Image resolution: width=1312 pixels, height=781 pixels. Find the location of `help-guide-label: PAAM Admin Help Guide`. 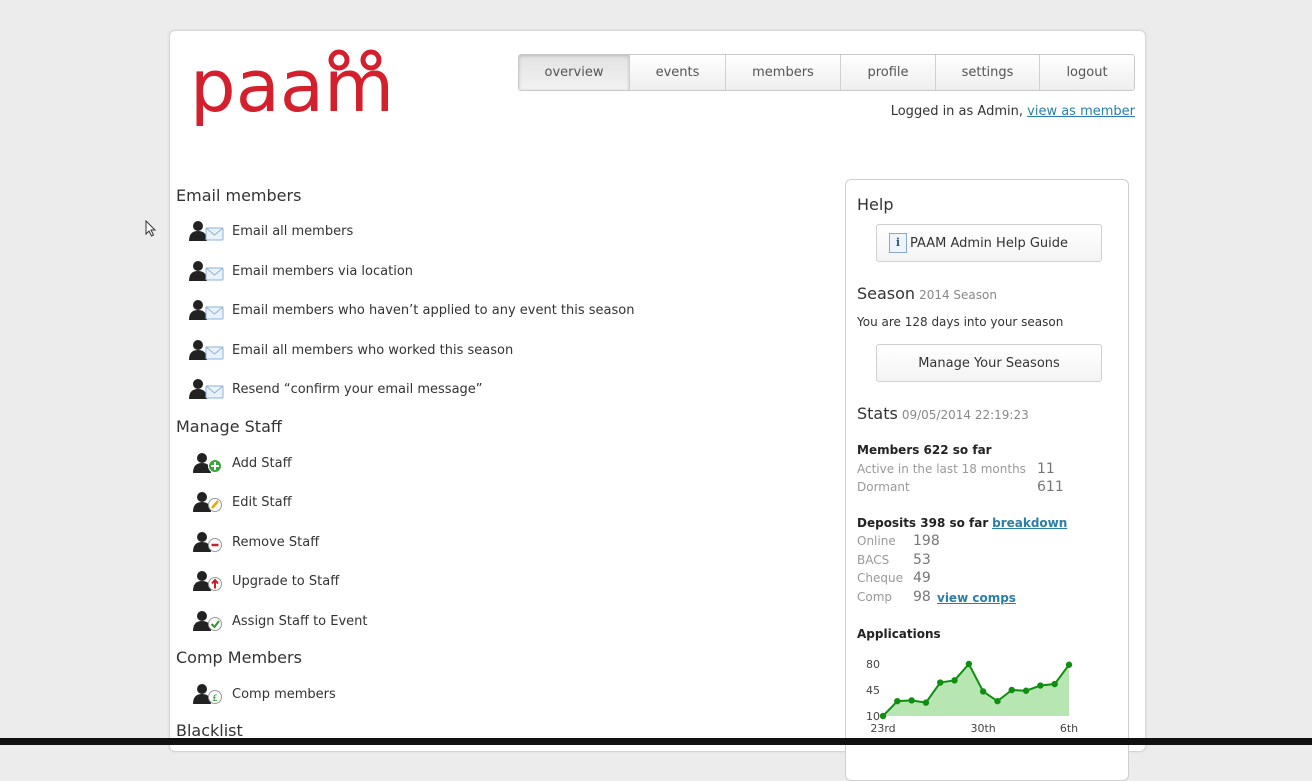

help-guide-label: PAAM Admin Help Guide is located at coordinates (988, 243).